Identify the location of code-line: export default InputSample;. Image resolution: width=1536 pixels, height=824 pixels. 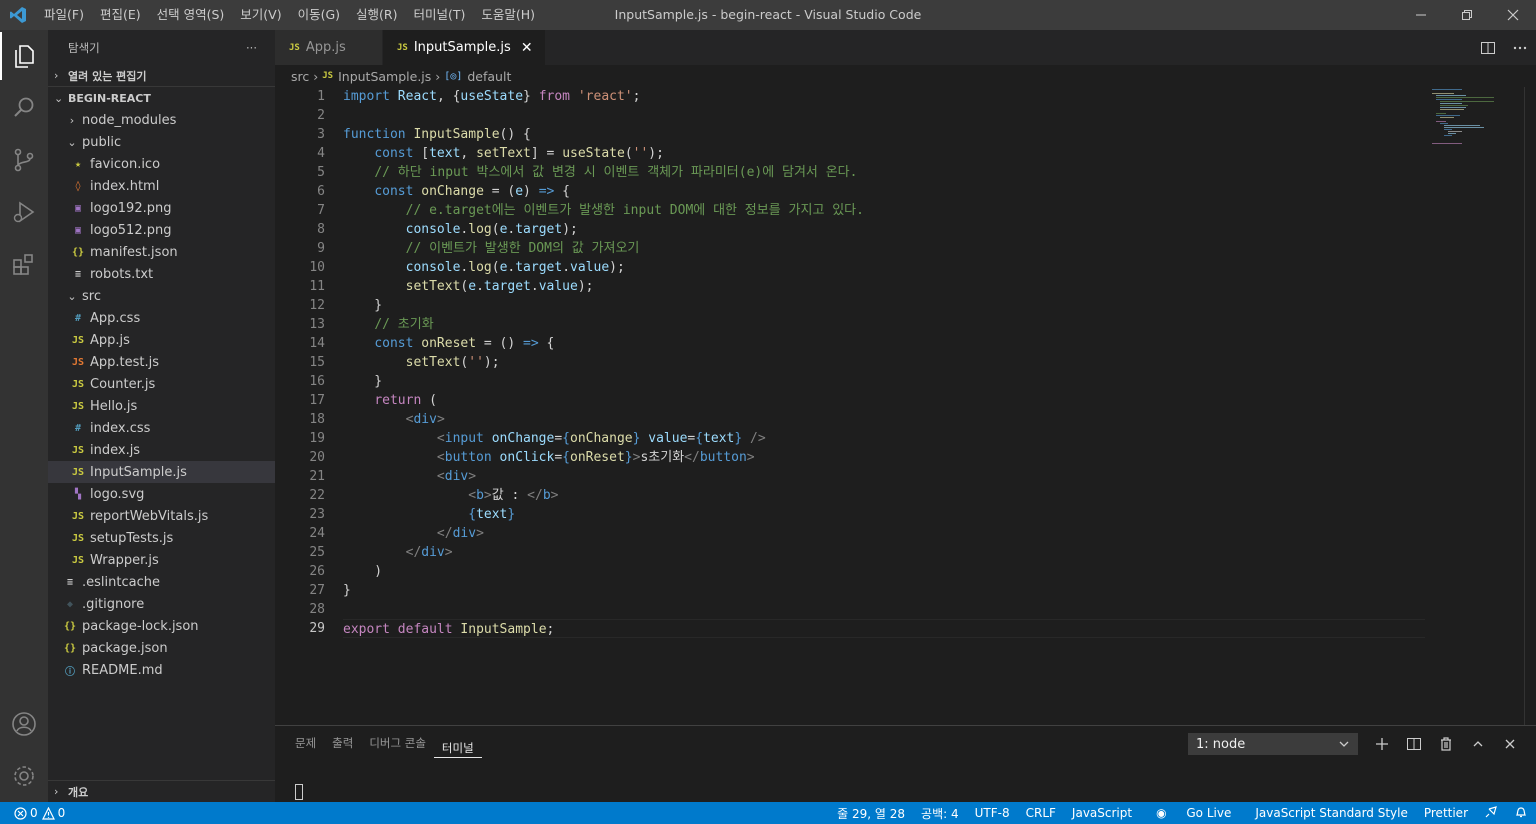
(884, 628).